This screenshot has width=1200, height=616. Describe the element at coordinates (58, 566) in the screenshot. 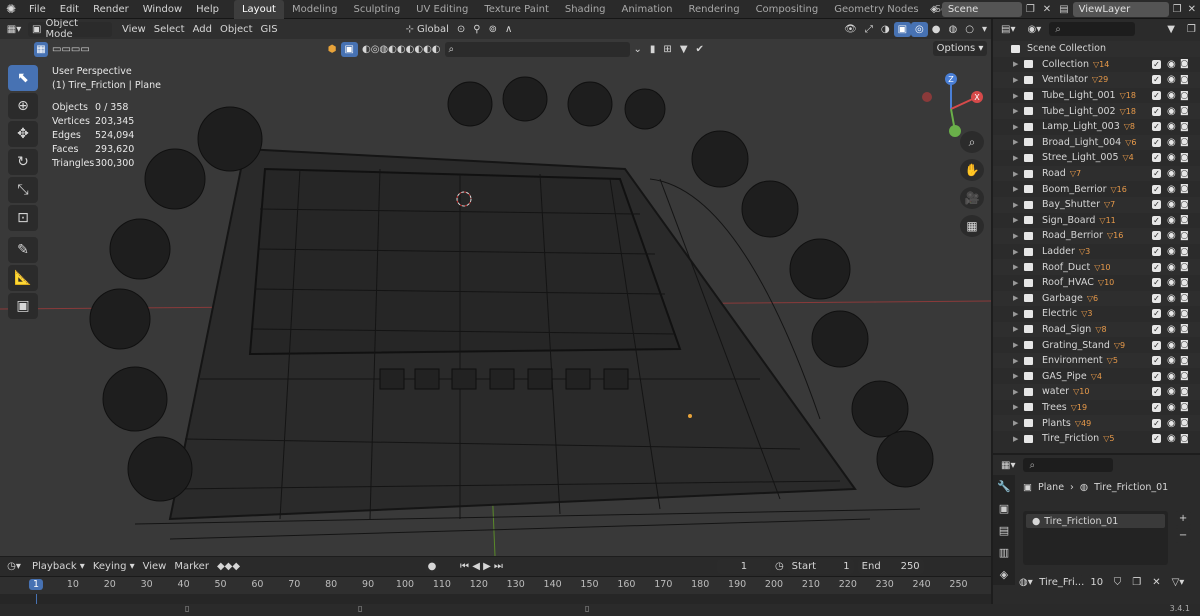

I see `playback-menu: Playback ▾` at that location.